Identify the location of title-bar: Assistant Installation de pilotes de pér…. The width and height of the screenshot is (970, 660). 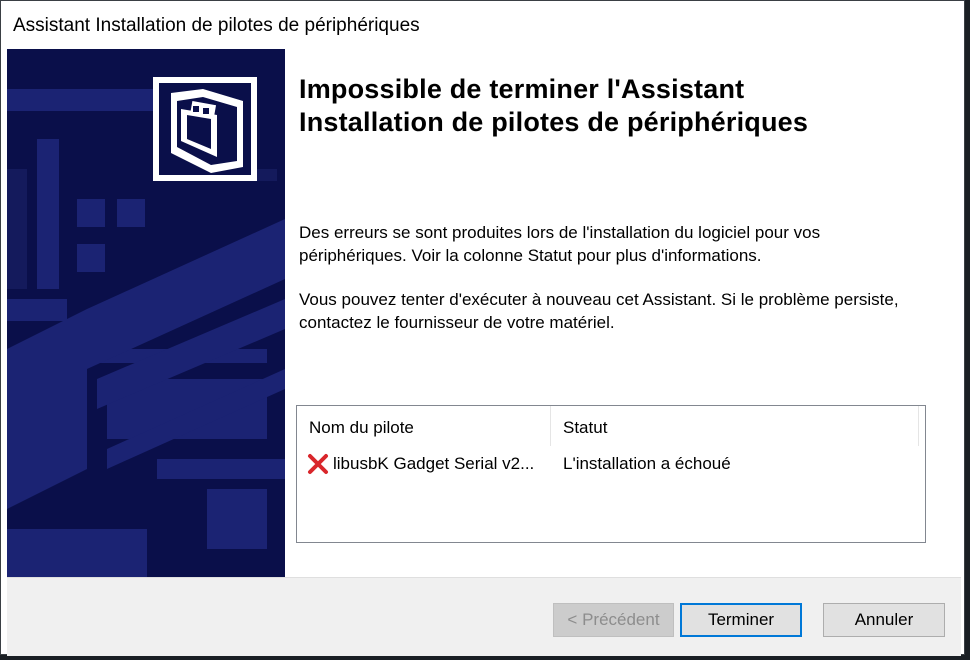
(482, 25).